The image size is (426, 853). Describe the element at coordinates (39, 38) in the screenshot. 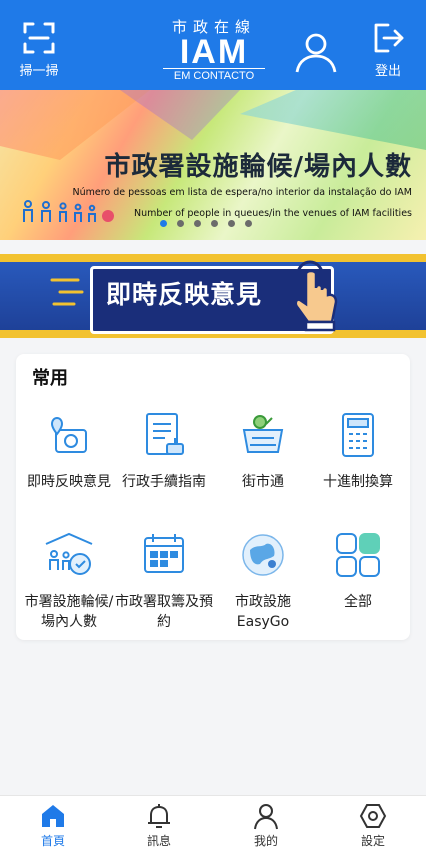

I see `scan-icon` at that location.